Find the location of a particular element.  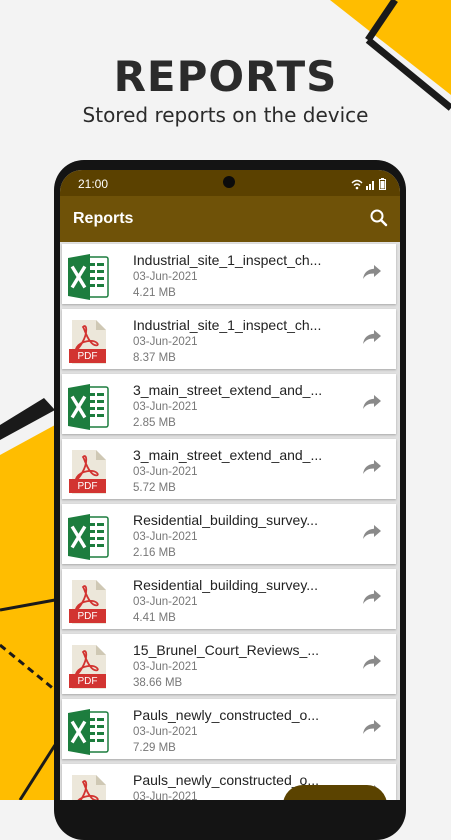

signal-icon is located at coordinates (370, 185).